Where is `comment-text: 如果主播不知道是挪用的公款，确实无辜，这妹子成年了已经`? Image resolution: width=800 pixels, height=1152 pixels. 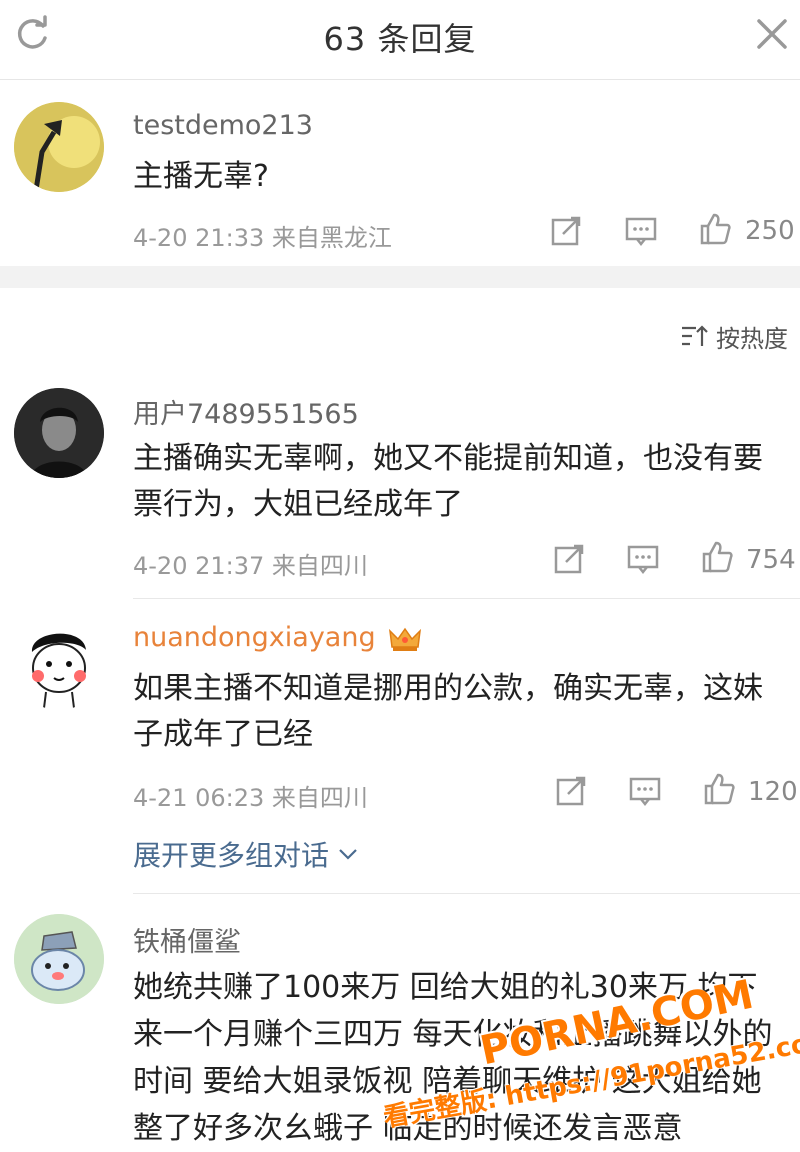
comment-text: 如果主播不知道是挪用的公款，确实无辜，这妹子成年了已经 is located at coordinates (448, 711).